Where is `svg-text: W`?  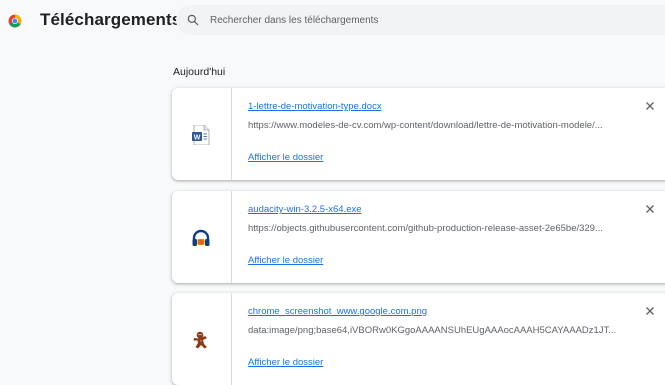
svg-text: W is located at coordinates (197, 137).